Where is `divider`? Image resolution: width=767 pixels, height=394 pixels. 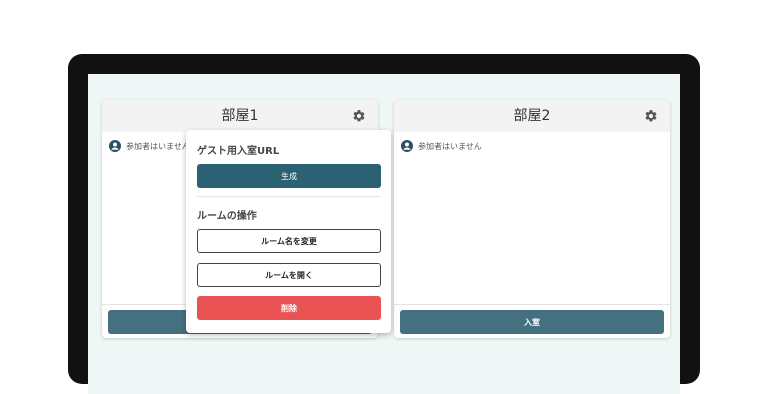
divider is located at coordinates (289, 196).